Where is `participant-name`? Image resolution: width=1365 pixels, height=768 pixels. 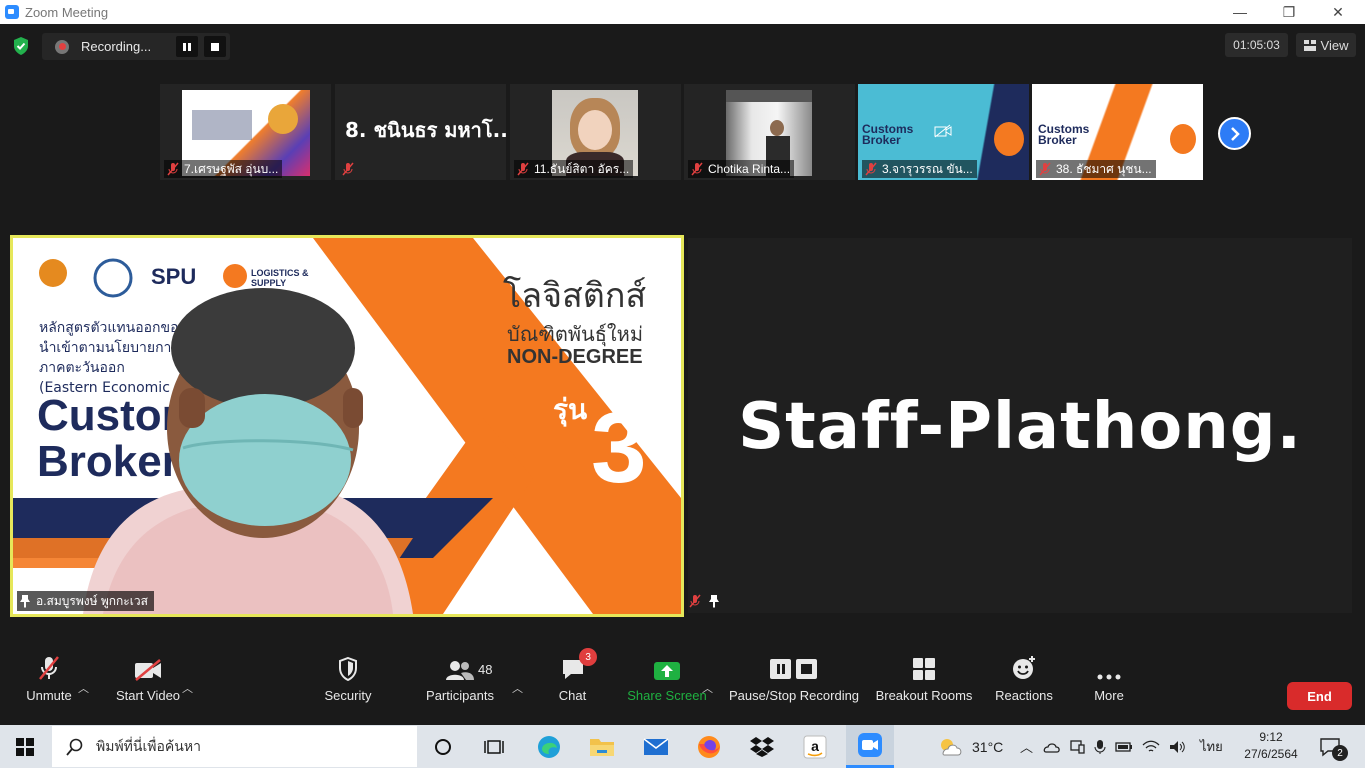 participant-name is located at coordinates (351, 169).